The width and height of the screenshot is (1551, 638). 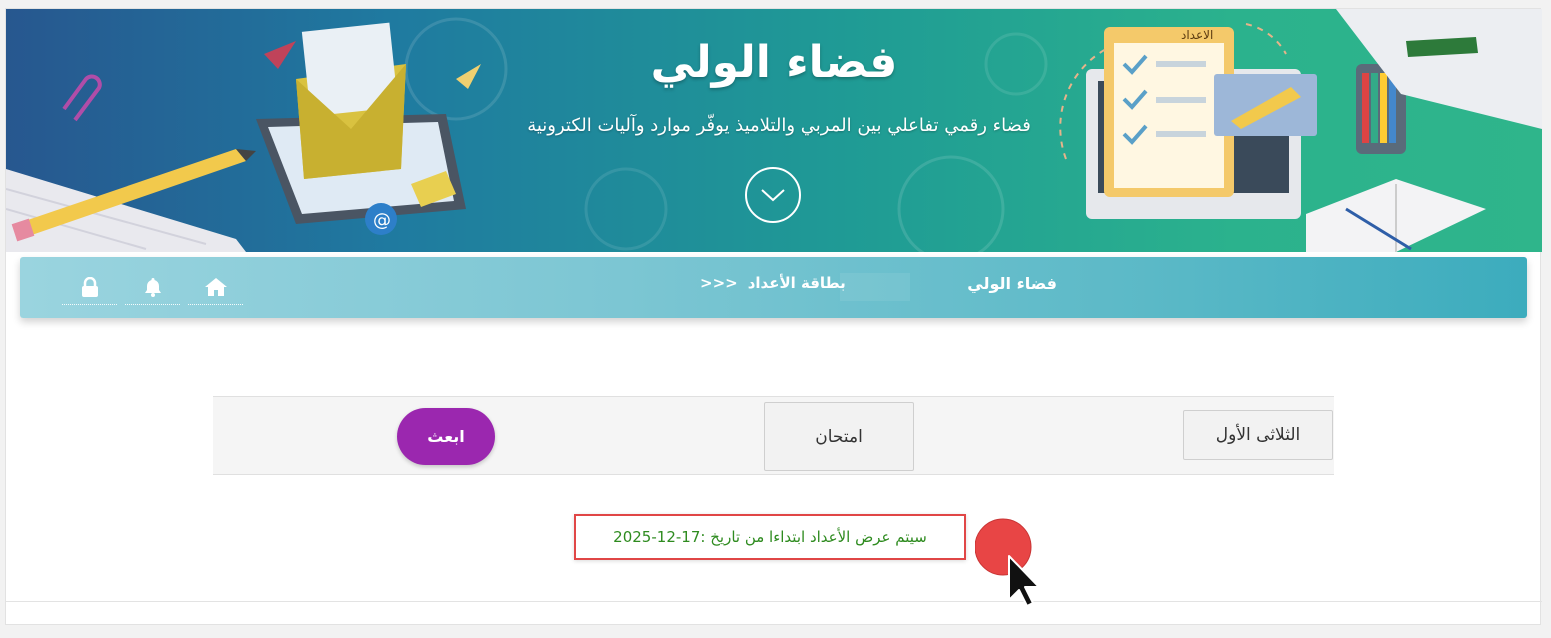 I want to click on bell-icon, so click(x=152, y=287).